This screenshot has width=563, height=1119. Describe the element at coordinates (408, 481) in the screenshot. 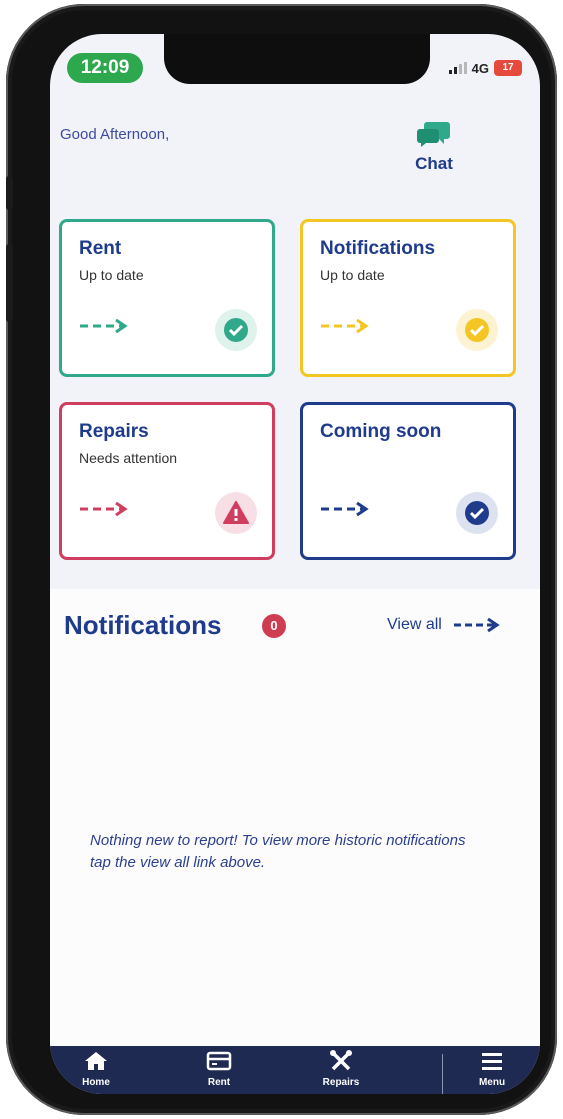

I see `coming-soon-card: Coming soon` at that location.